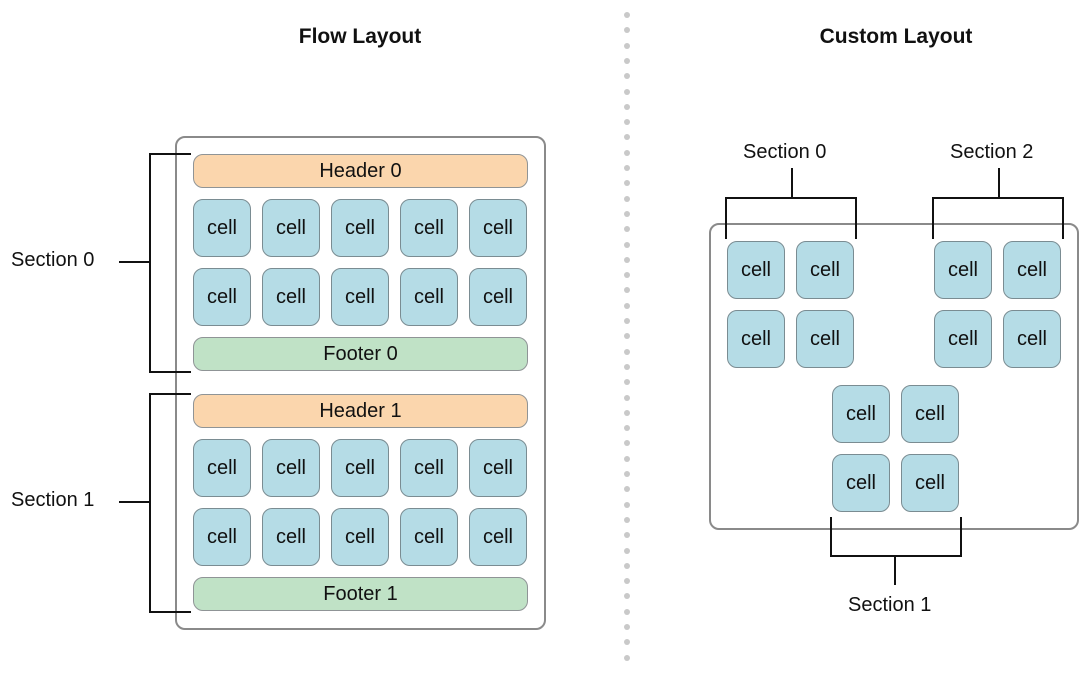  I want to click on flow-section-1-label: Section 1, so click(53, 500).